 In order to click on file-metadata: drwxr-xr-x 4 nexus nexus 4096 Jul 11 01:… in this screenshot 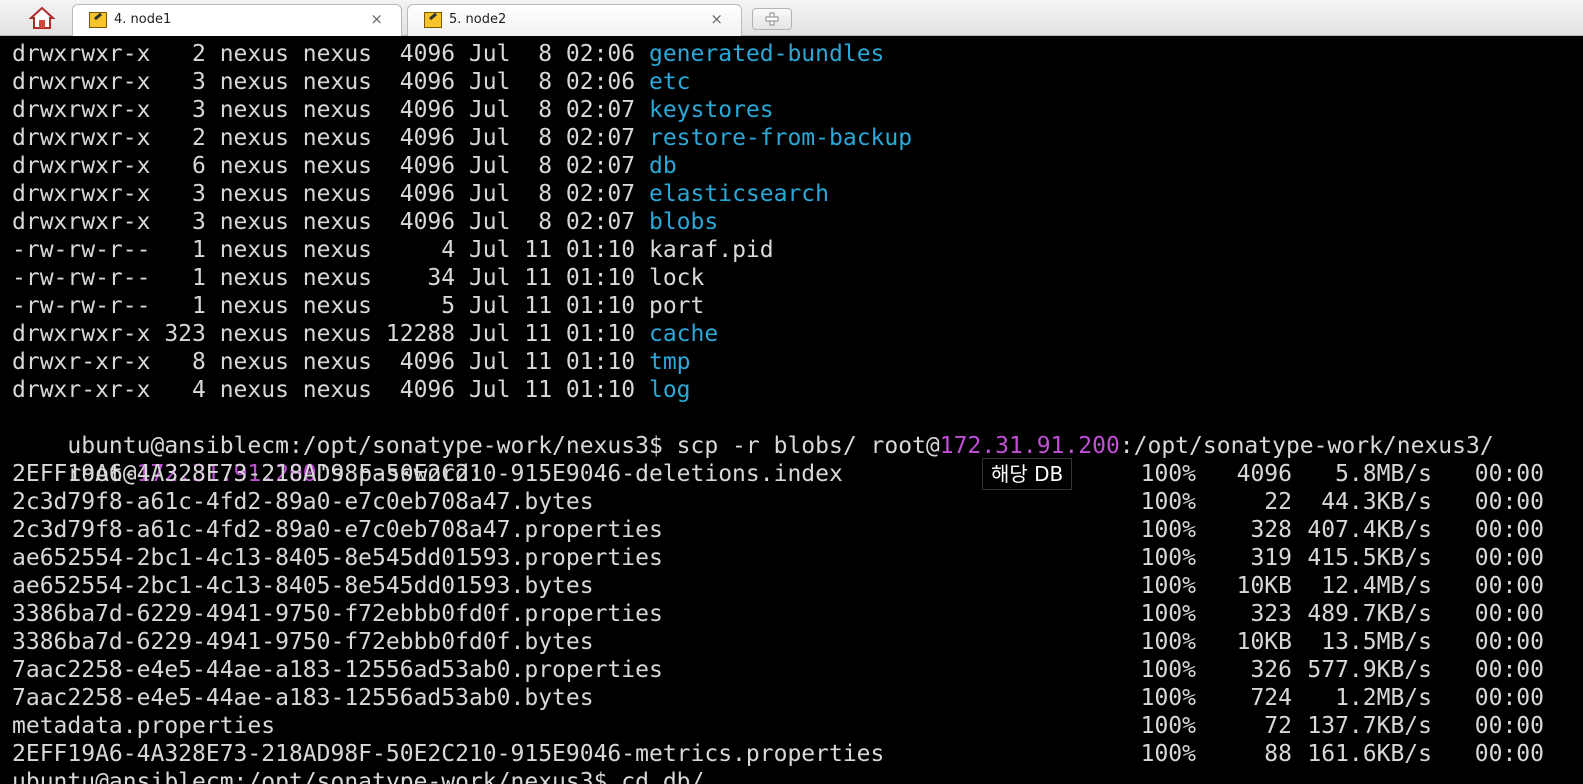, I will do `click(330, 390)`.